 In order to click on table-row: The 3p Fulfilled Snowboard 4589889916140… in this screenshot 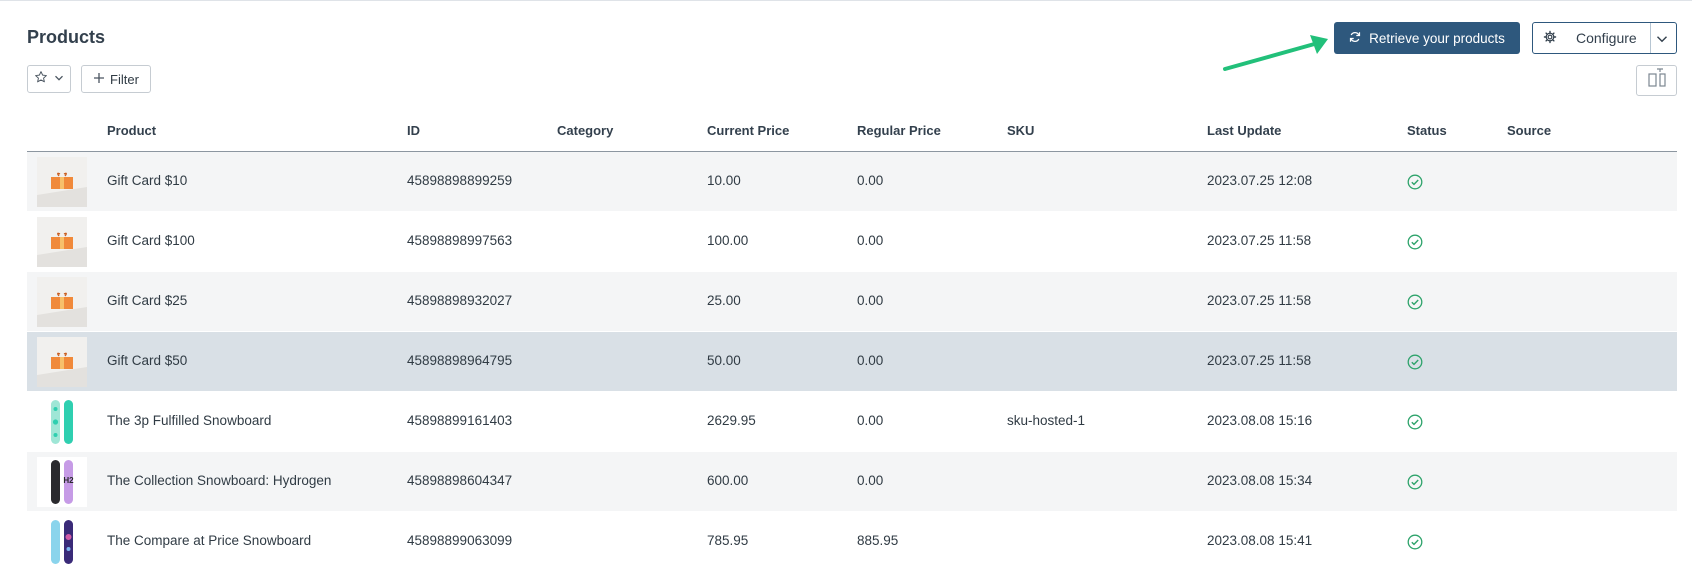, I will do `click(852, 422)`.